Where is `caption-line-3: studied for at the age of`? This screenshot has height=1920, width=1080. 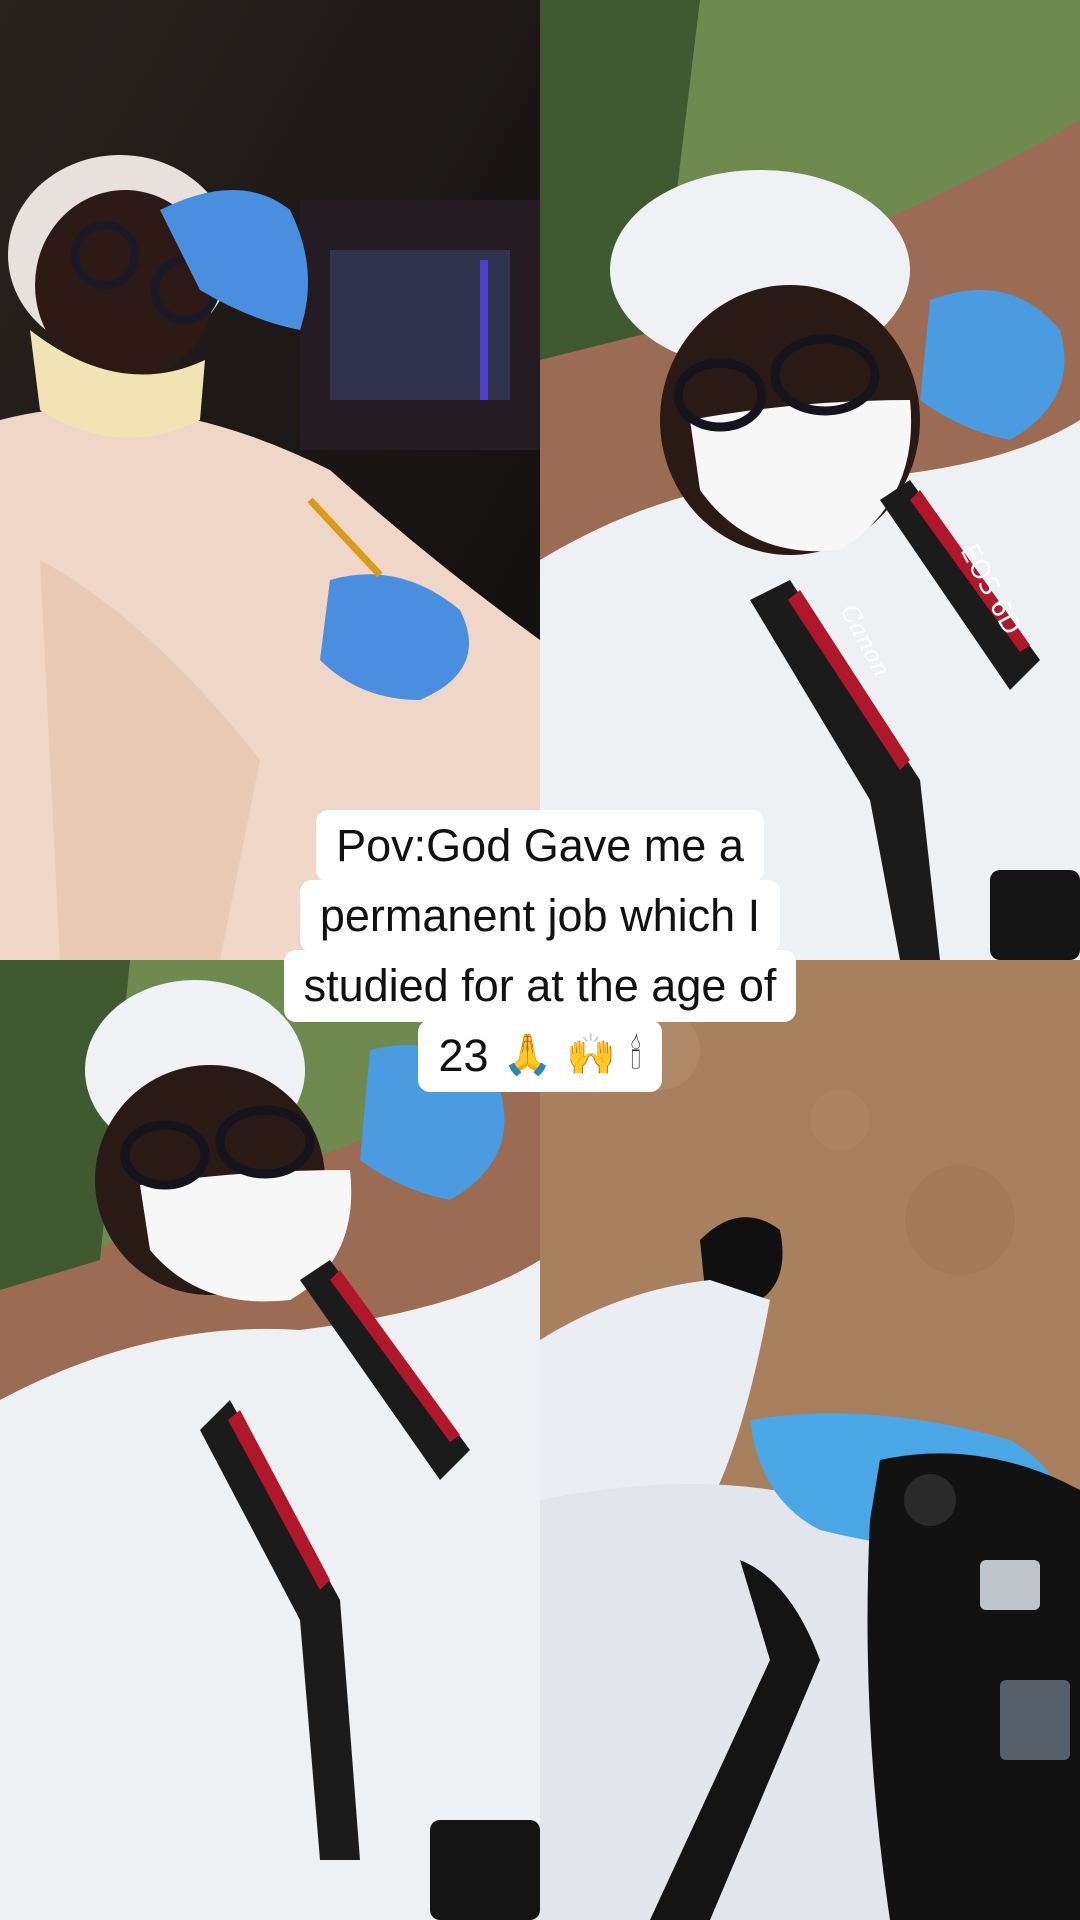
caption-line-3: studied for at the age of is located at coordinates (540, 986).